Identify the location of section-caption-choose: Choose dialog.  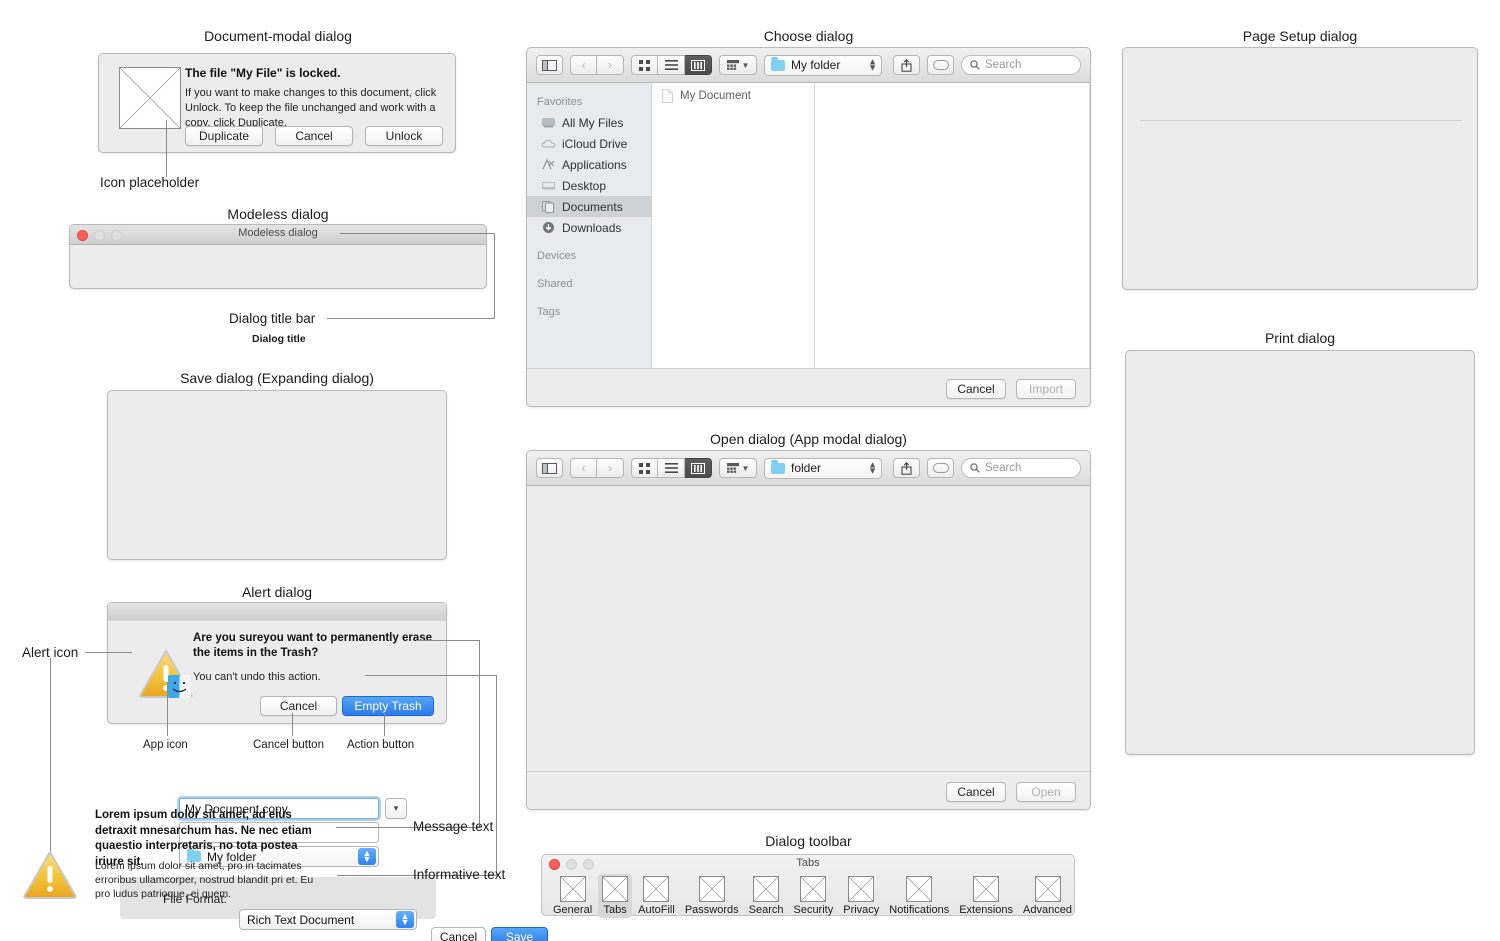
(808, 36).